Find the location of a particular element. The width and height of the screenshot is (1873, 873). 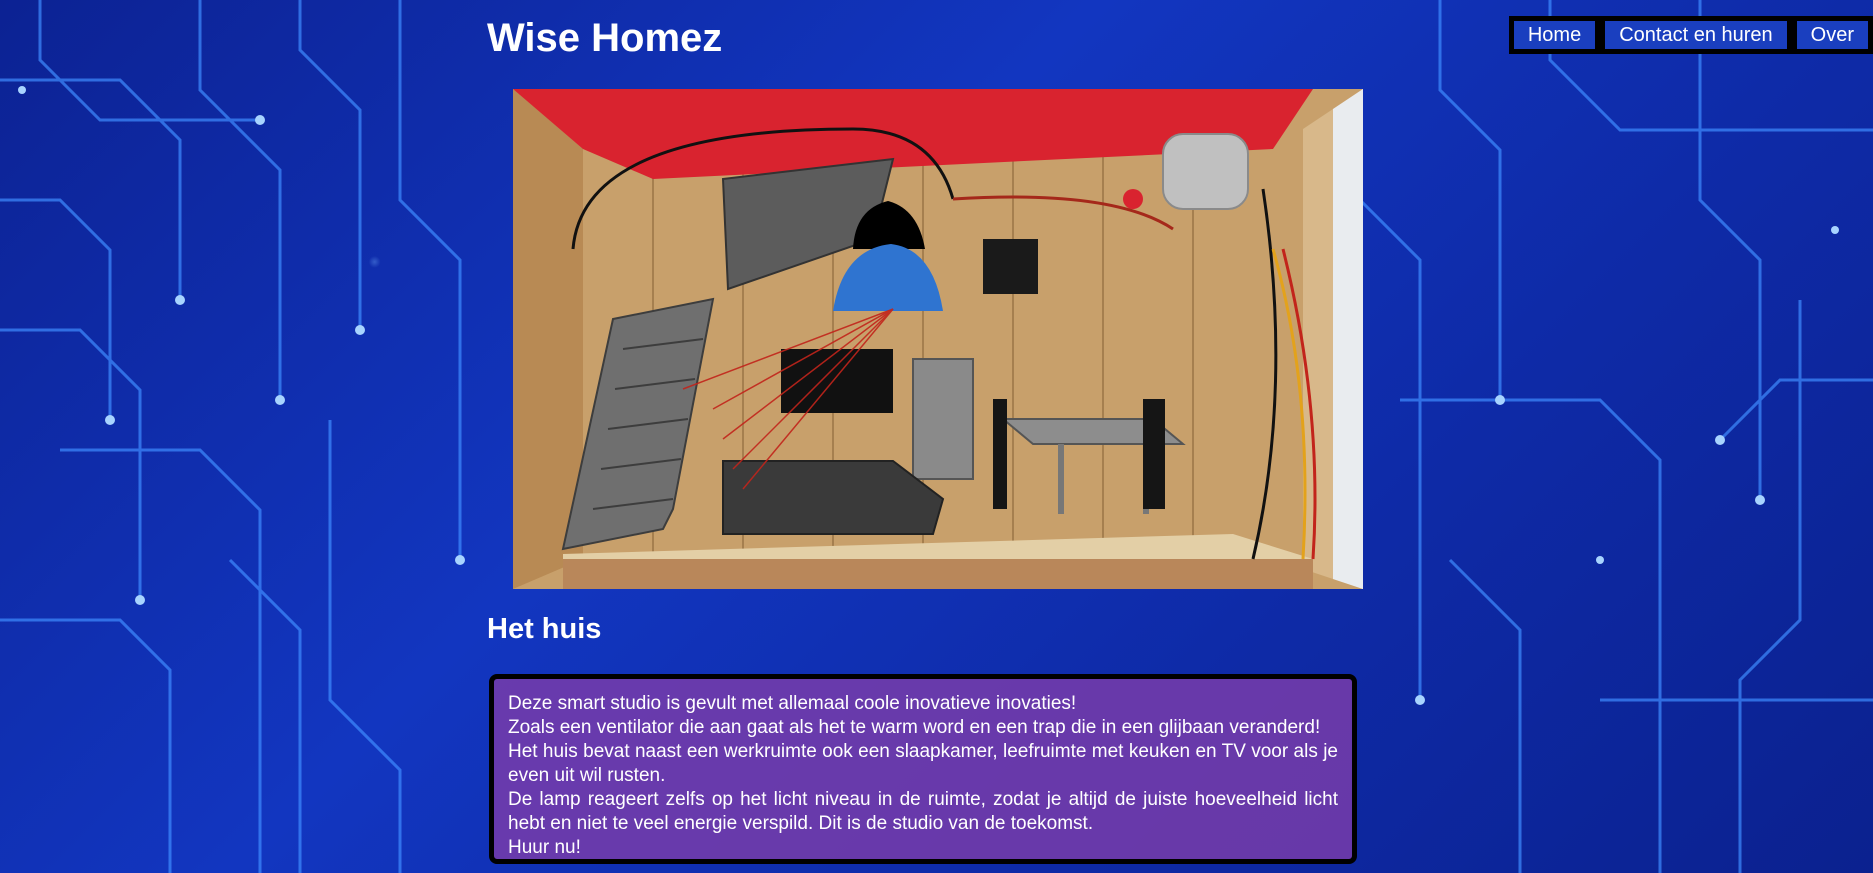

nav-contact-link: Contact en huren is located at coordinates (1696, 35).